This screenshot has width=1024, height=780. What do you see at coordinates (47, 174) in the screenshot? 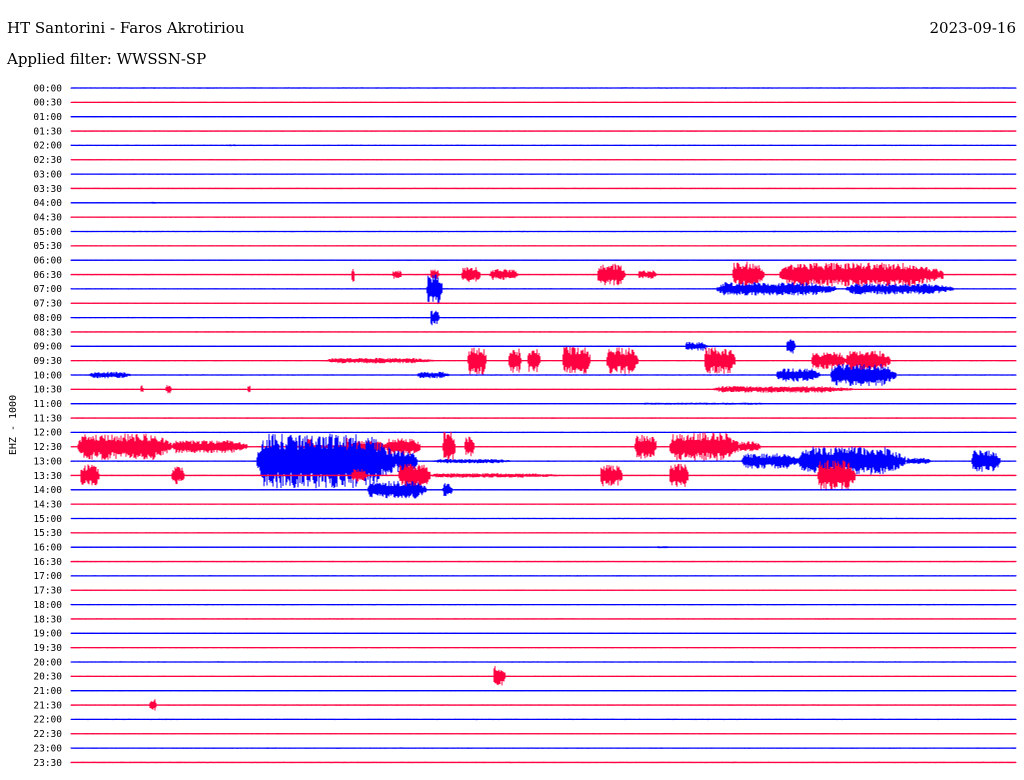
I see `row-time-label: 03:00` at bounding box center [47, 174].